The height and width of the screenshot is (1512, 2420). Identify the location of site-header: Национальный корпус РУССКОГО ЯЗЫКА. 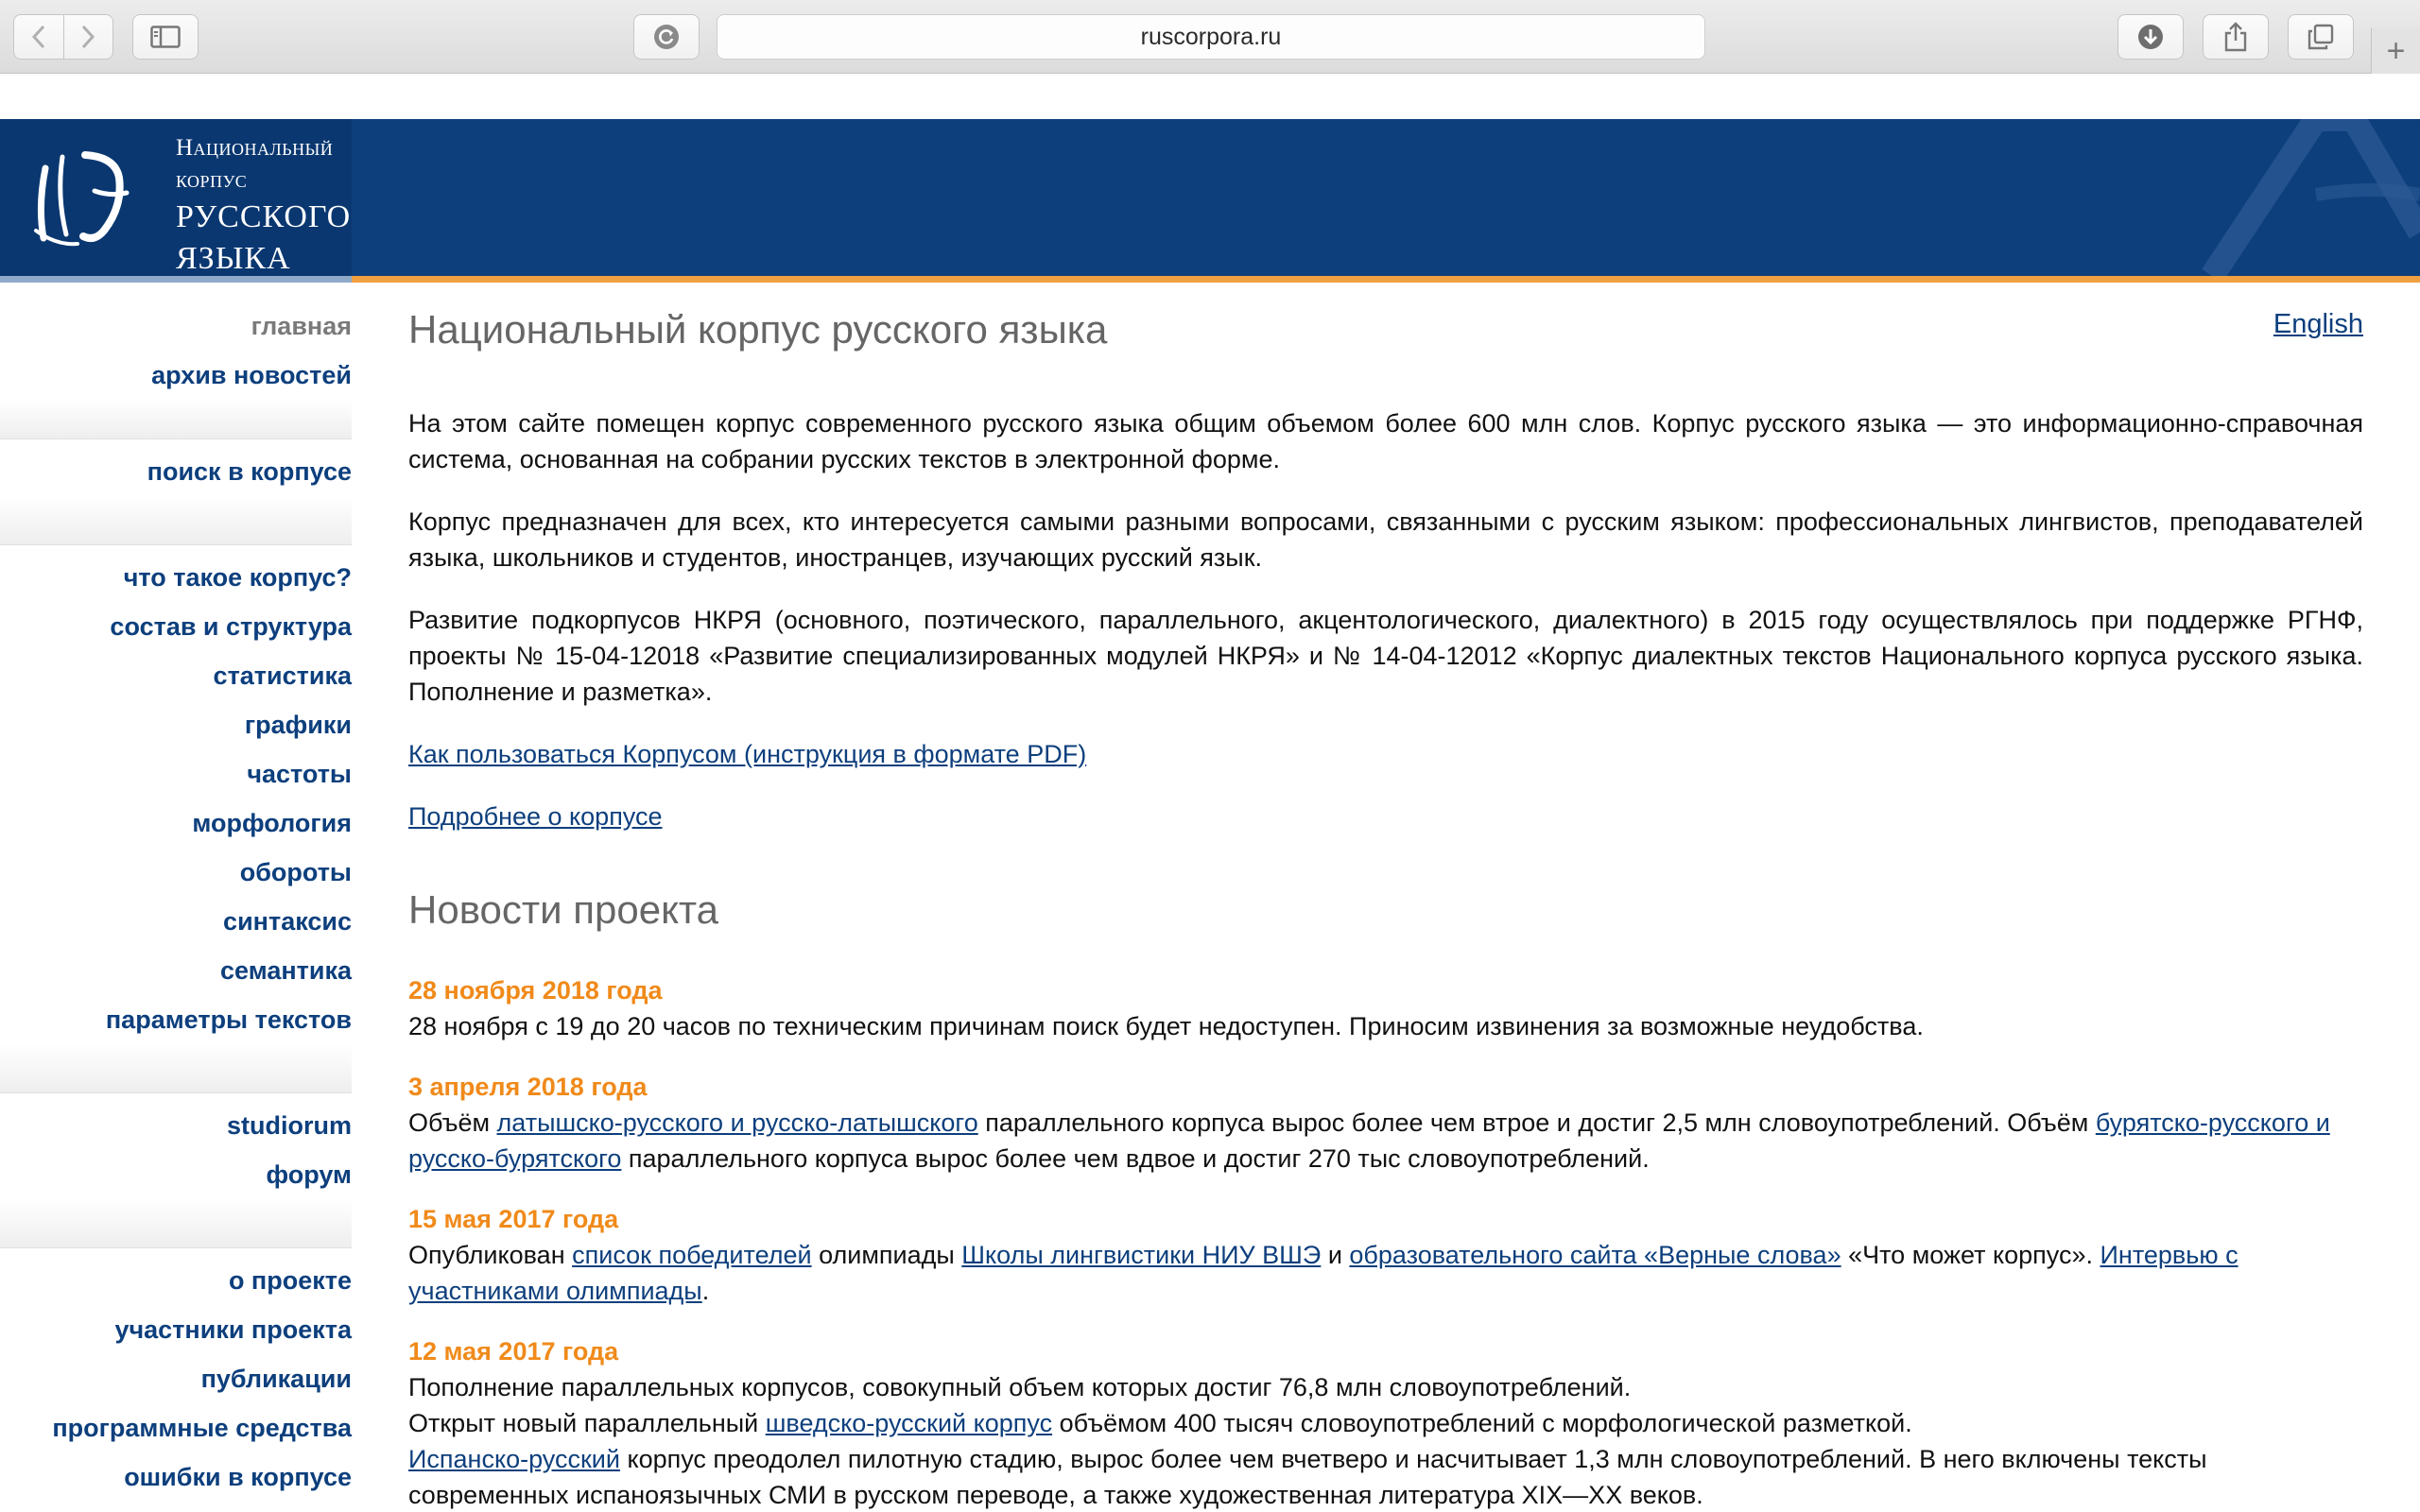
(1210, 197).